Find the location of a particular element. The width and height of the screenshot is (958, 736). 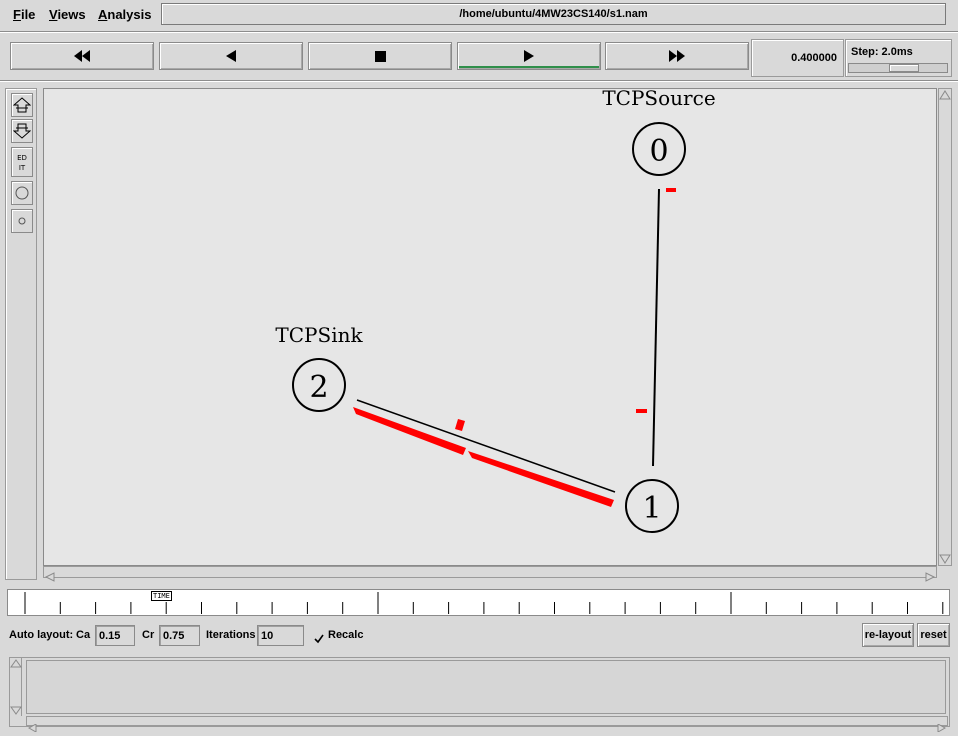

node-label: 1 is located at coordinates (651, 508).